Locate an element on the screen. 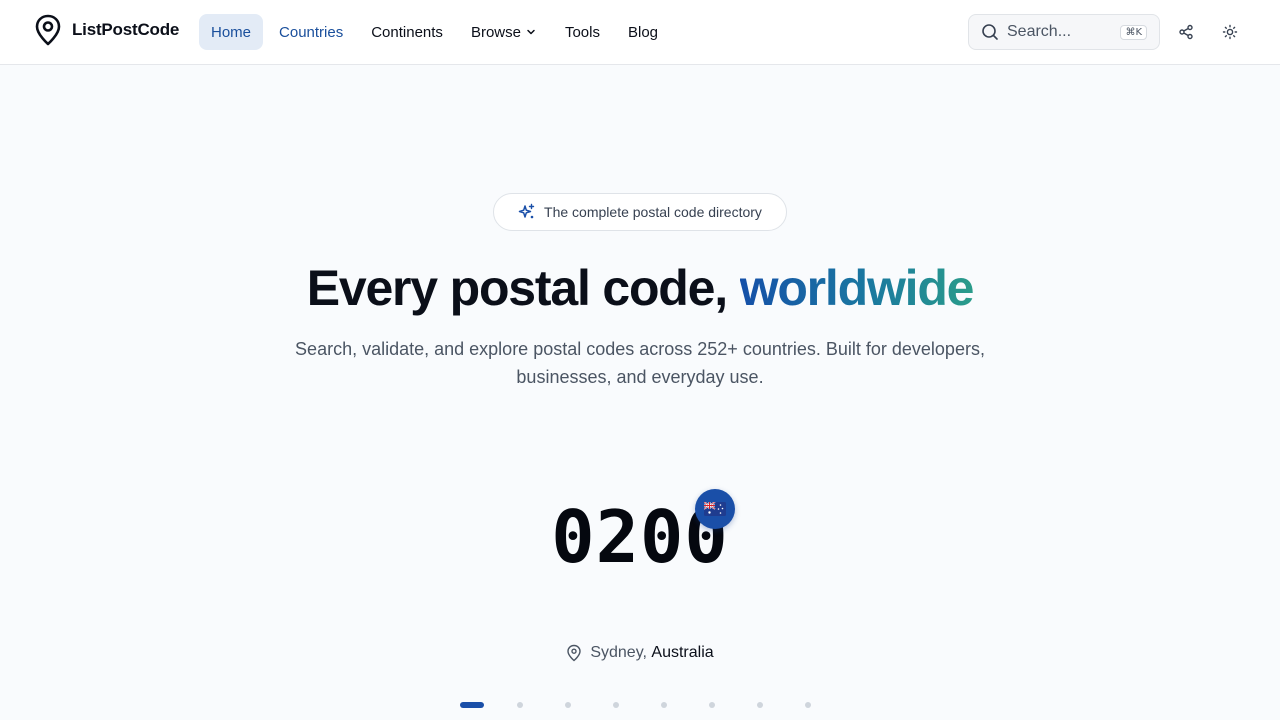 The image size is (1280, 720). sparkles-icon is located at coordinates (526, 211).